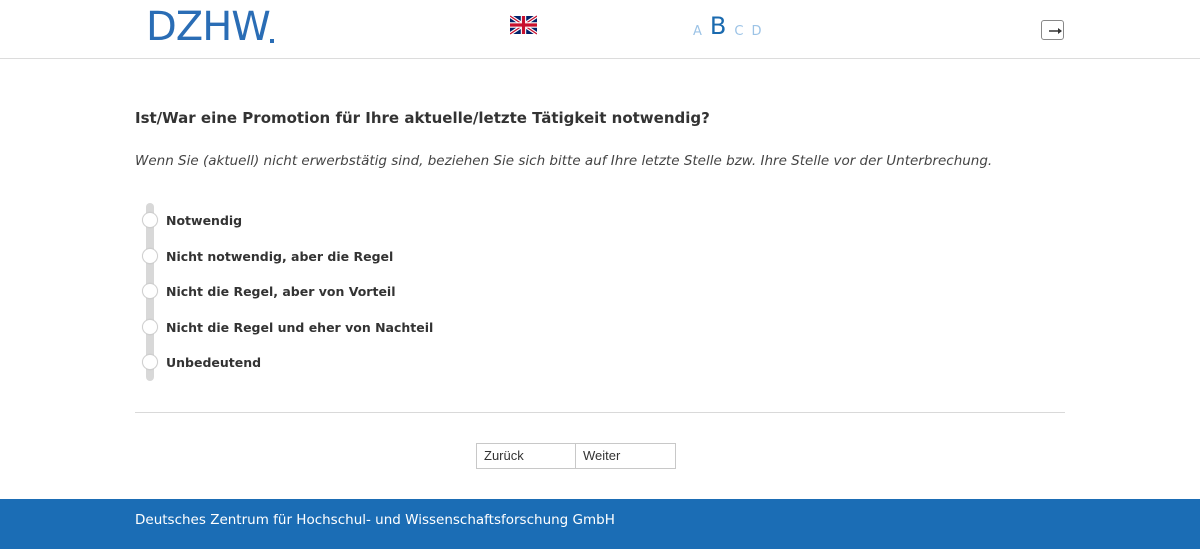 This screenshot has height=549, width=1200. What do you see at coordinates (600, 412) in the screenshot?
I see `divider` at bounding box center [600, 412].